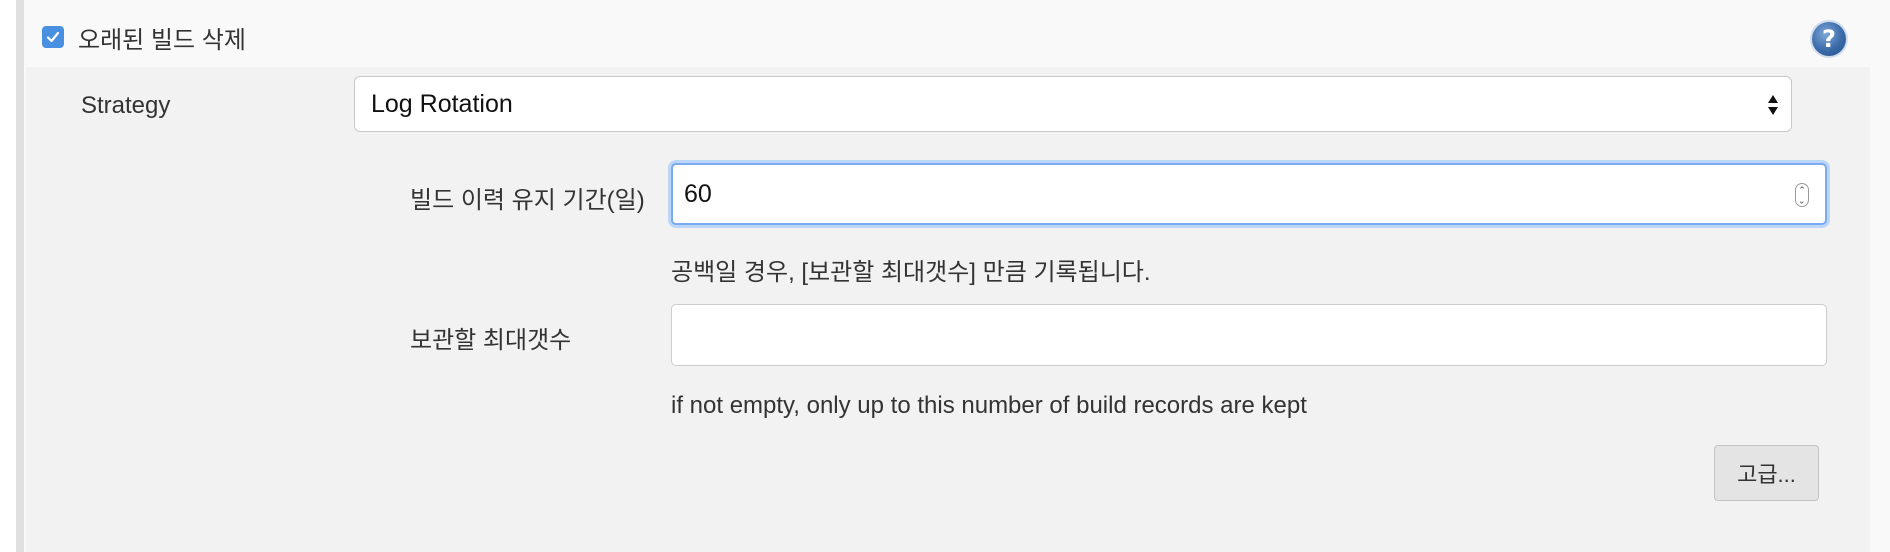  Describe the element at coordinates (1249, 194) in the screenshot. I see `days-to-keep-input: 60 ⌃ ⌃` at that location.